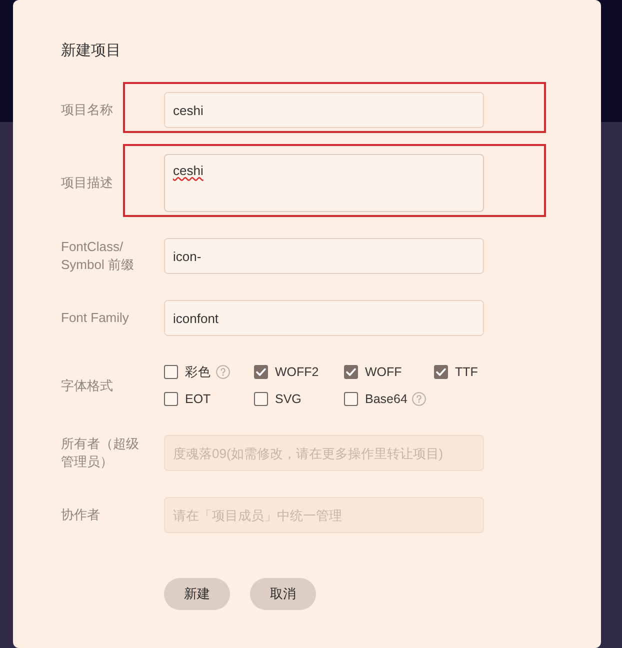 The image size is (622, 648). What do you see at coordinates (324, 183) in the screenshot?
I see `description-field: ceshi` at bounding box center [324, 183].